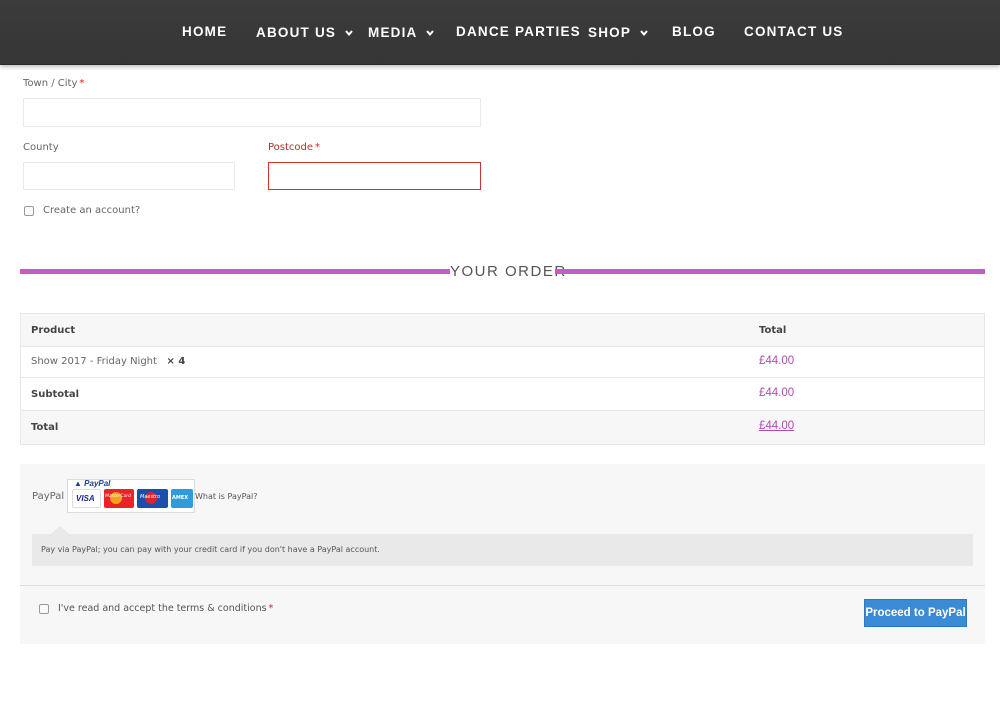 The image size is (1000, 707). I want to click on product-name: Show 2017 - Friday Night, so click(94, 361).